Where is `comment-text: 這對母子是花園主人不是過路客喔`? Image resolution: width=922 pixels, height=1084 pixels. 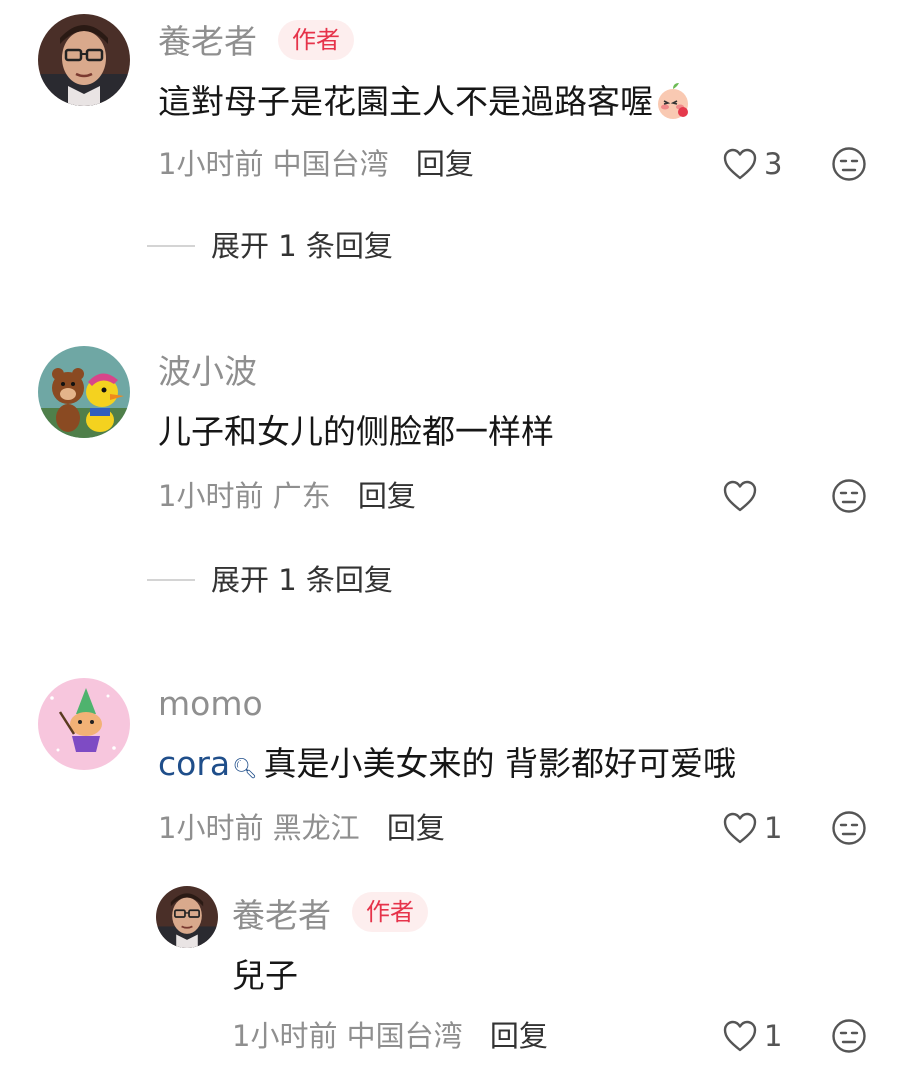 comment-text: 這對母子是花園主人不是過路客喔 is located at coordinates (425, 102).